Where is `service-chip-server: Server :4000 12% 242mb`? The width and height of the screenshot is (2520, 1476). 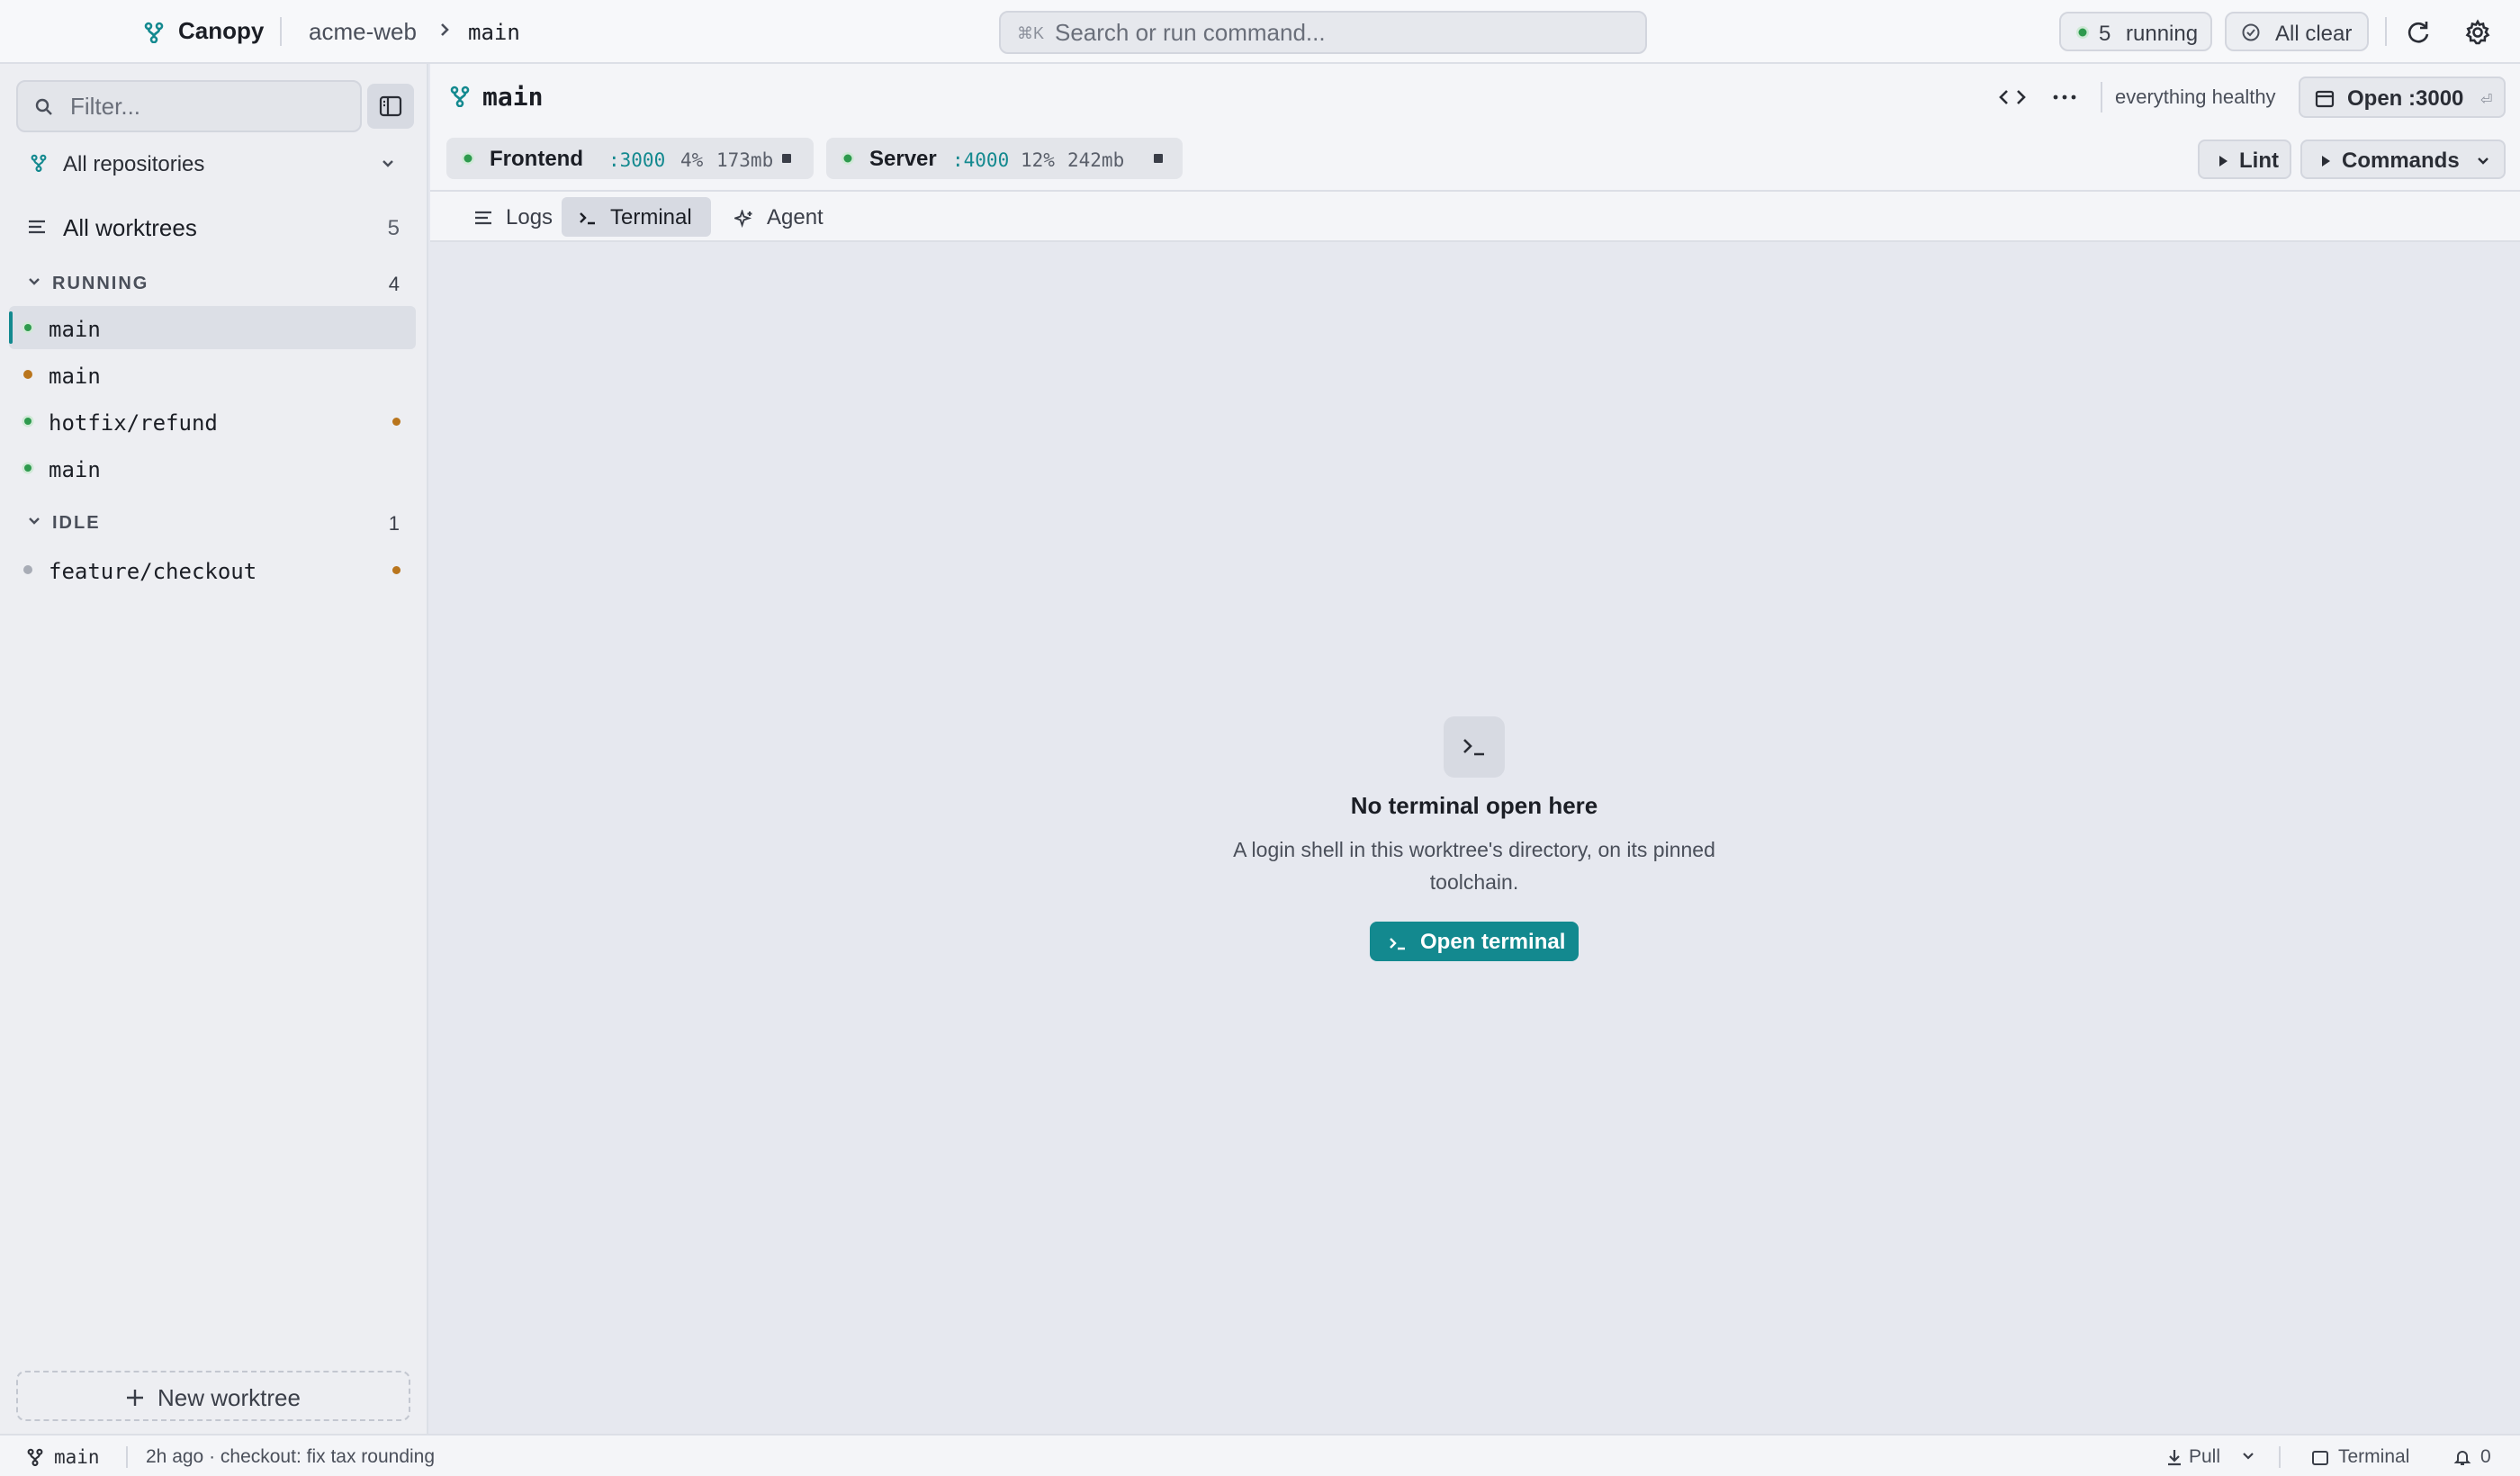
service-chip-server: Server :4000 12% 242mb is located at coordinates (1004, 158).